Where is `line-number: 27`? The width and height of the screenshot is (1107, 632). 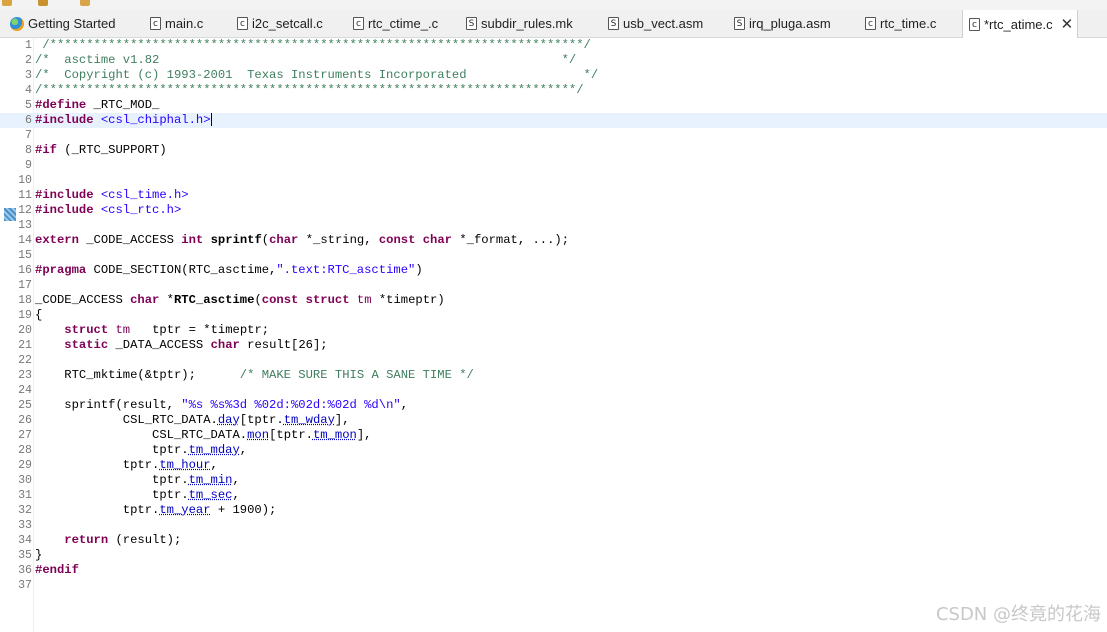 line-number: 27 is located at coordinates (25, 435).